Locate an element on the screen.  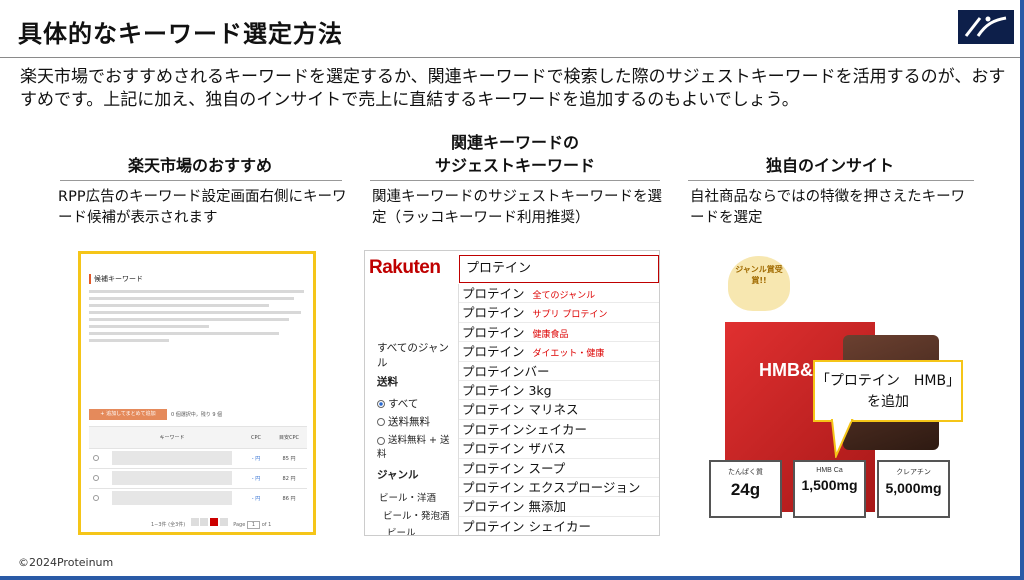
target-cpc-cell: 85 円 is located at coordinates (289, 458).